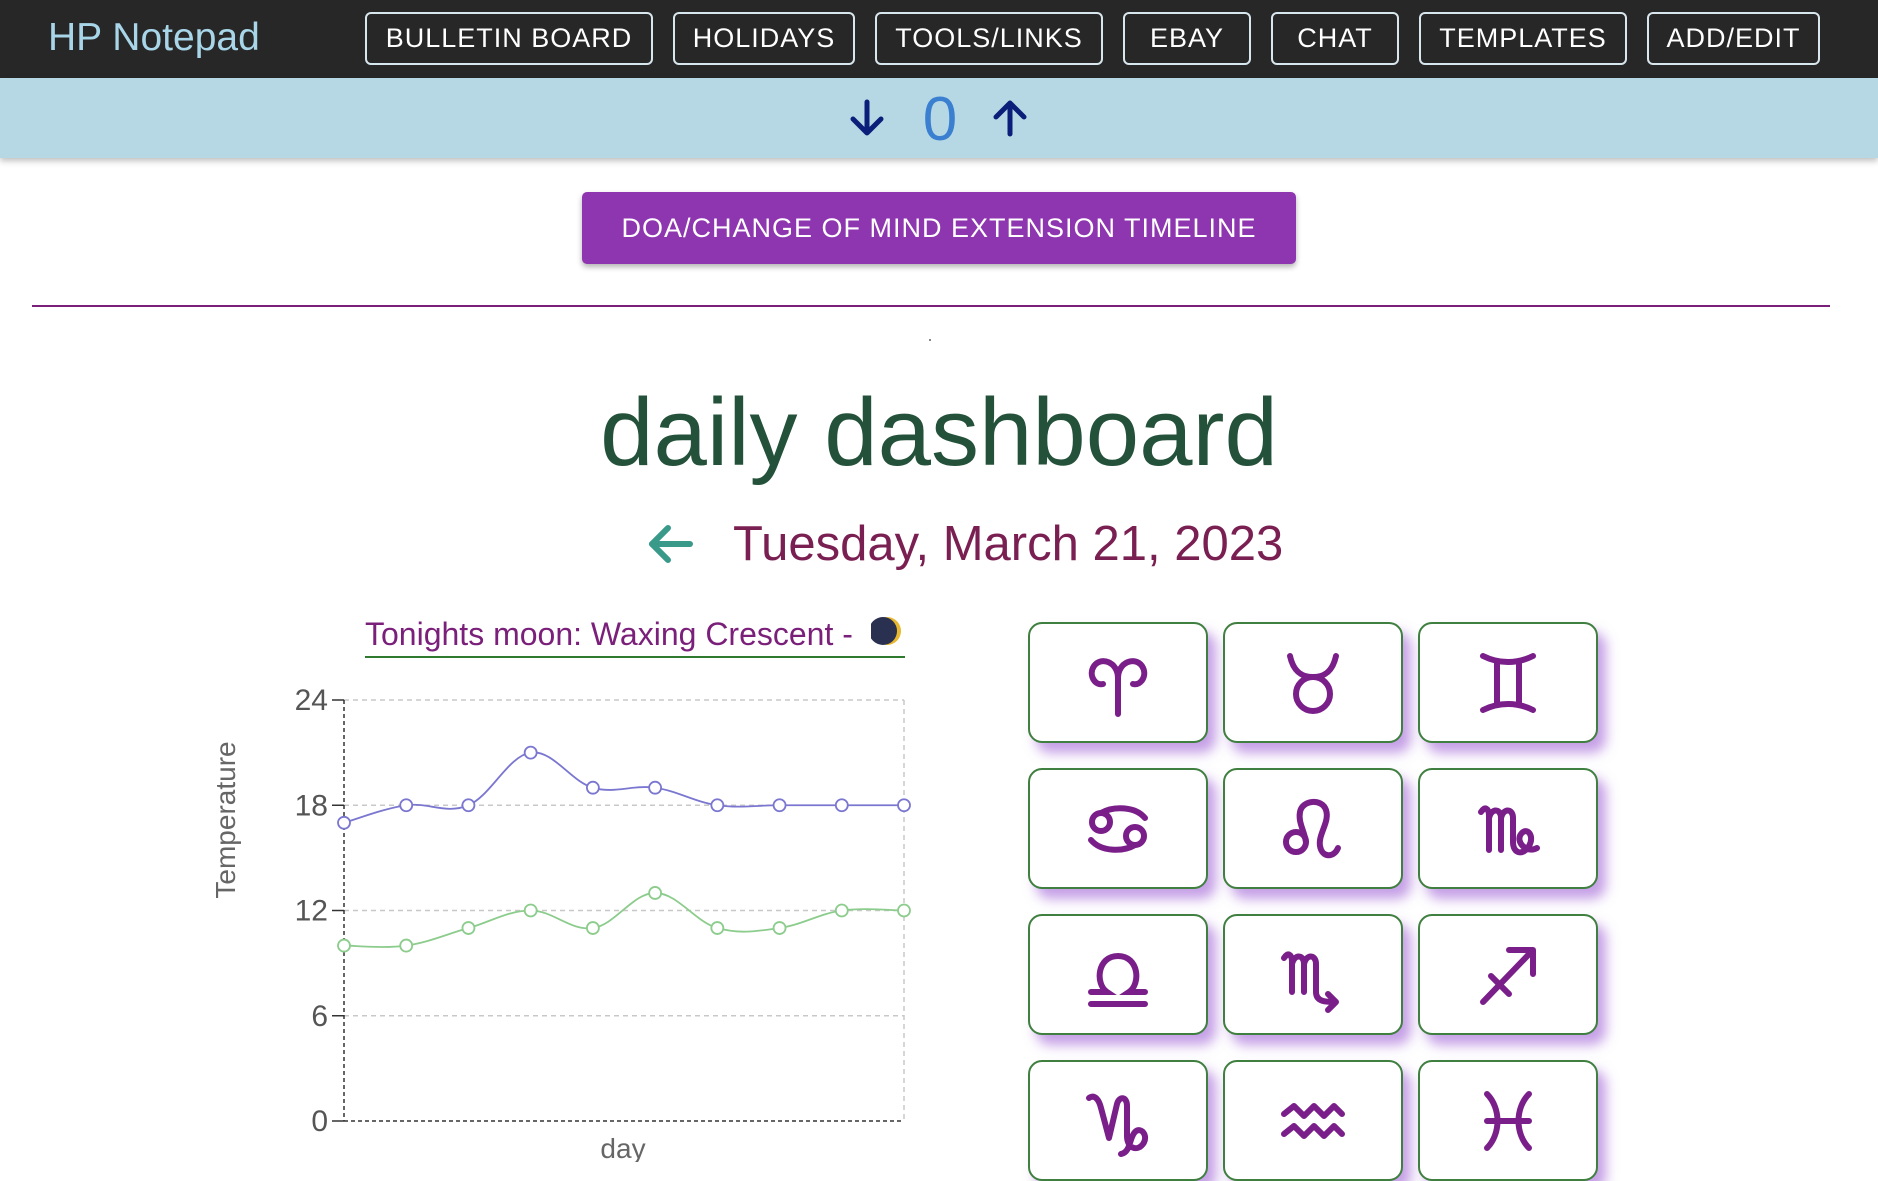 The width and height of the screenshot is (1878, 1181). What do you see at coordinates (319, 1121) in the screenshot?
I see `chart-y-tick-label: 0` at bounding box center [319, 1121].